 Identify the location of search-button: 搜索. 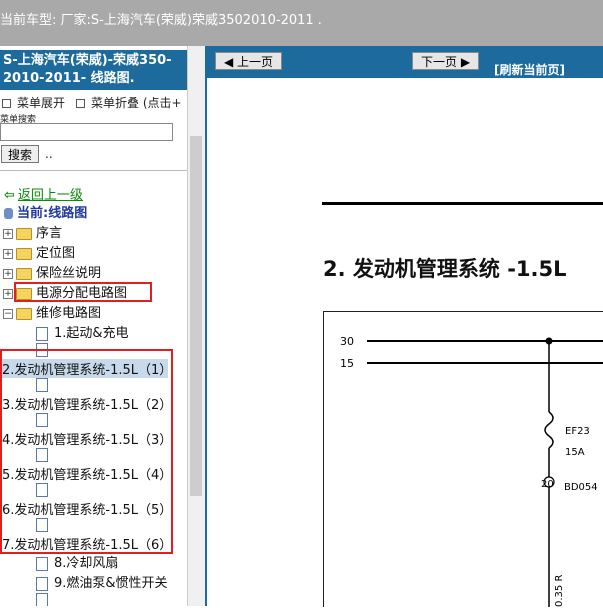
(20, 154).